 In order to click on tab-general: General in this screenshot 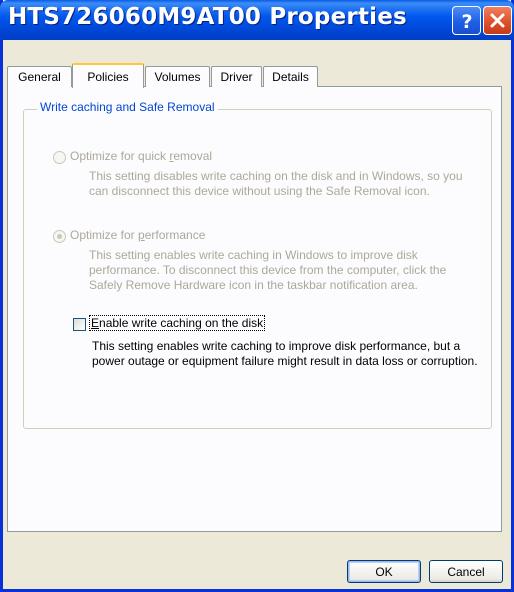, I will do `click(39, 76)`.